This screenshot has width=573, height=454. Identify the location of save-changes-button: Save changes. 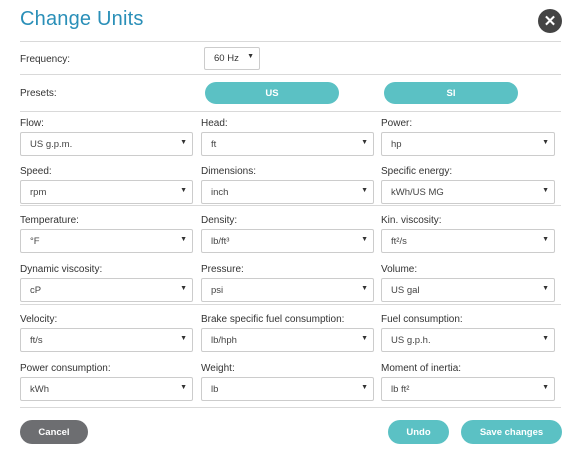
(511, 432).